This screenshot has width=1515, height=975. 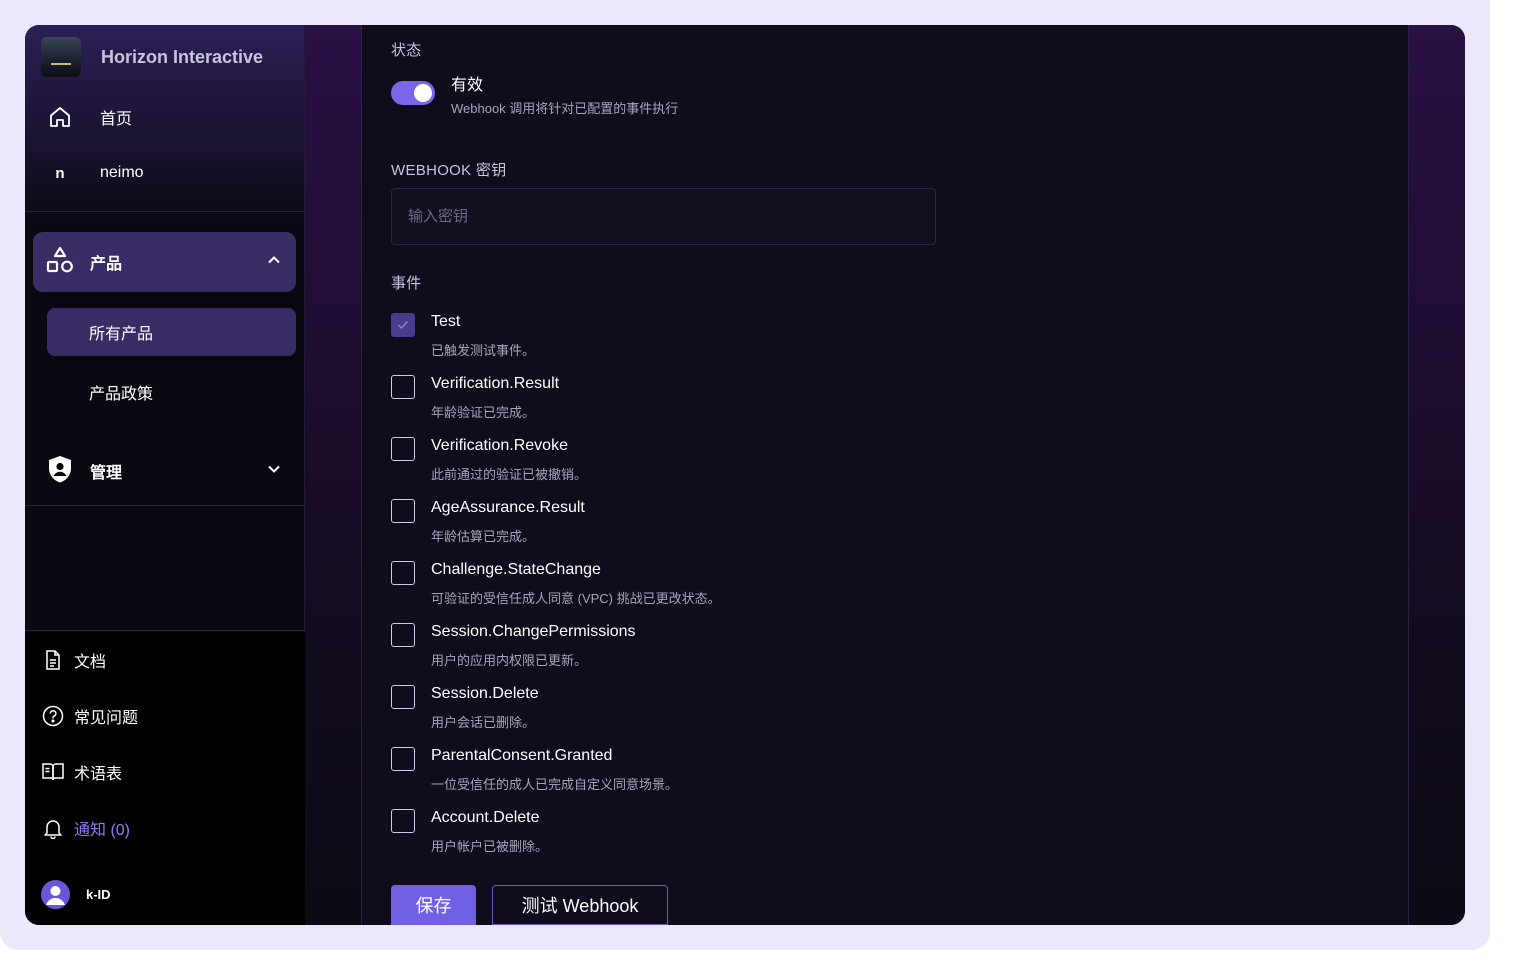 What do you see at coordinates (691, 652) in the screenshot?
I see `event-item-session-changepermissions: Session.ChangePermissions 用户的应用内权限已更新。` at bounding box center [691, 652].